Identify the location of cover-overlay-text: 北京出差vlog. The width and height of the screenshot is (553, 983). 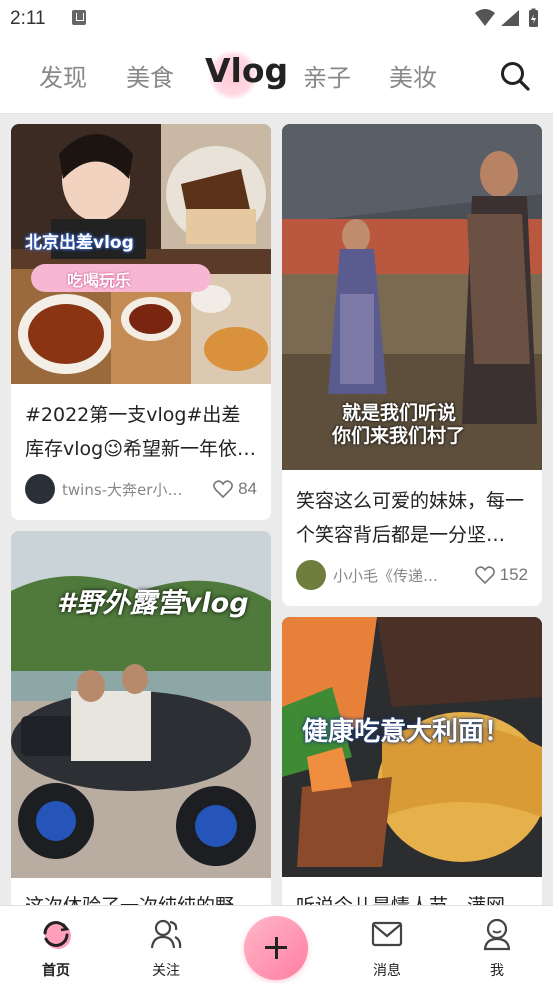
(79, 243).